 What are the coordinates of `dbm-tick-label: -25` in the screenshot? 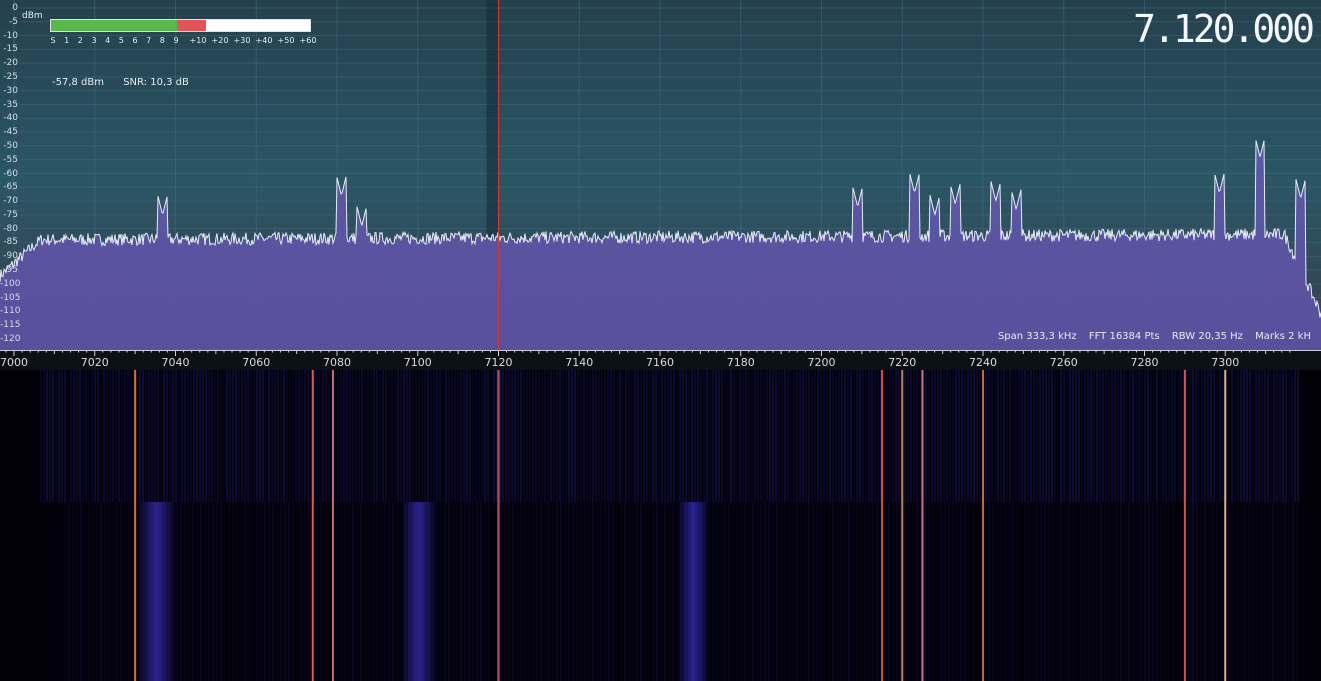 It's located at (10, 76).